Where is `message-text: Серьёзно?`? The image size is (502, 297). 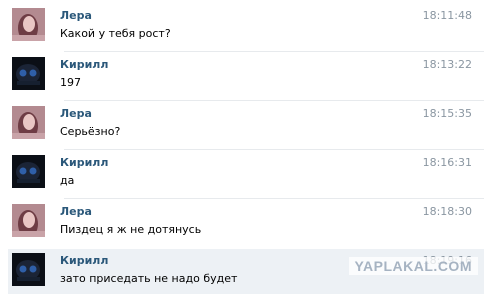
message-text: Серьёзно? is located at coordinates (90, 131).